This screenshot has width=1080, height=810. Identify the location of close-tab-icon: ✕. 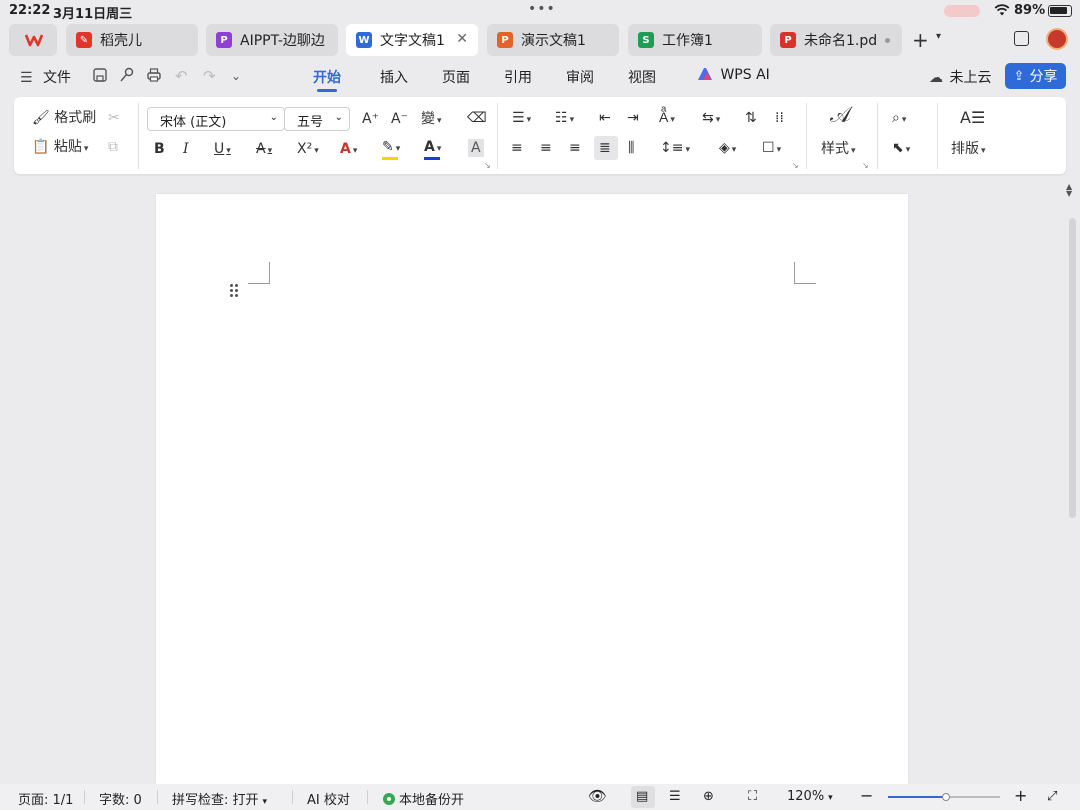
(462, 39).